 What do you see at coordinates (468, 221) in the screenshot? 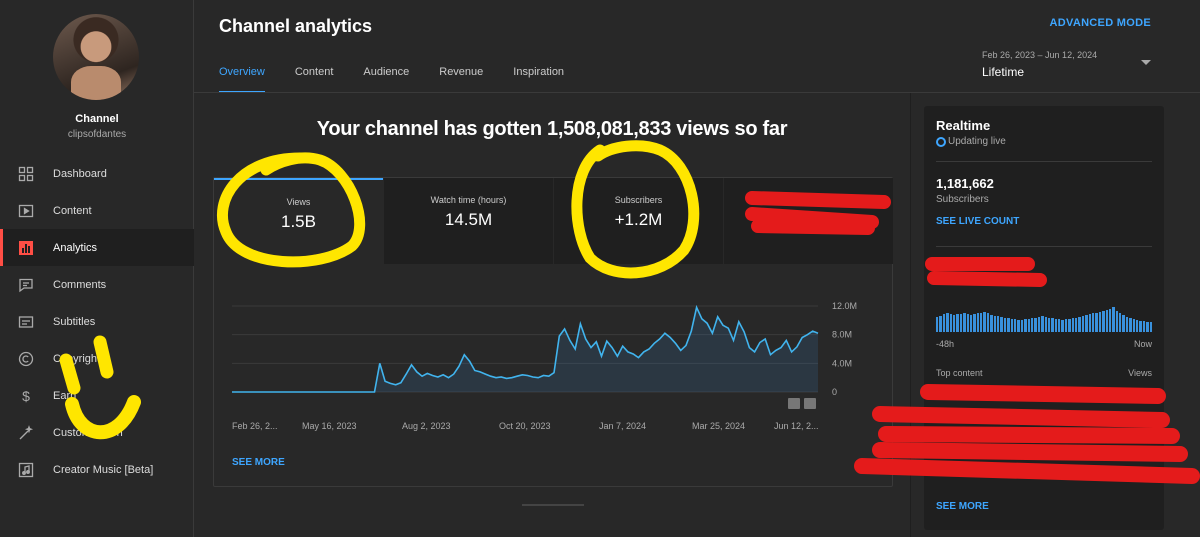
I see `metric-tab-watch-time: Watch time (hours) 14.5M` at bounding box center [468, 221].